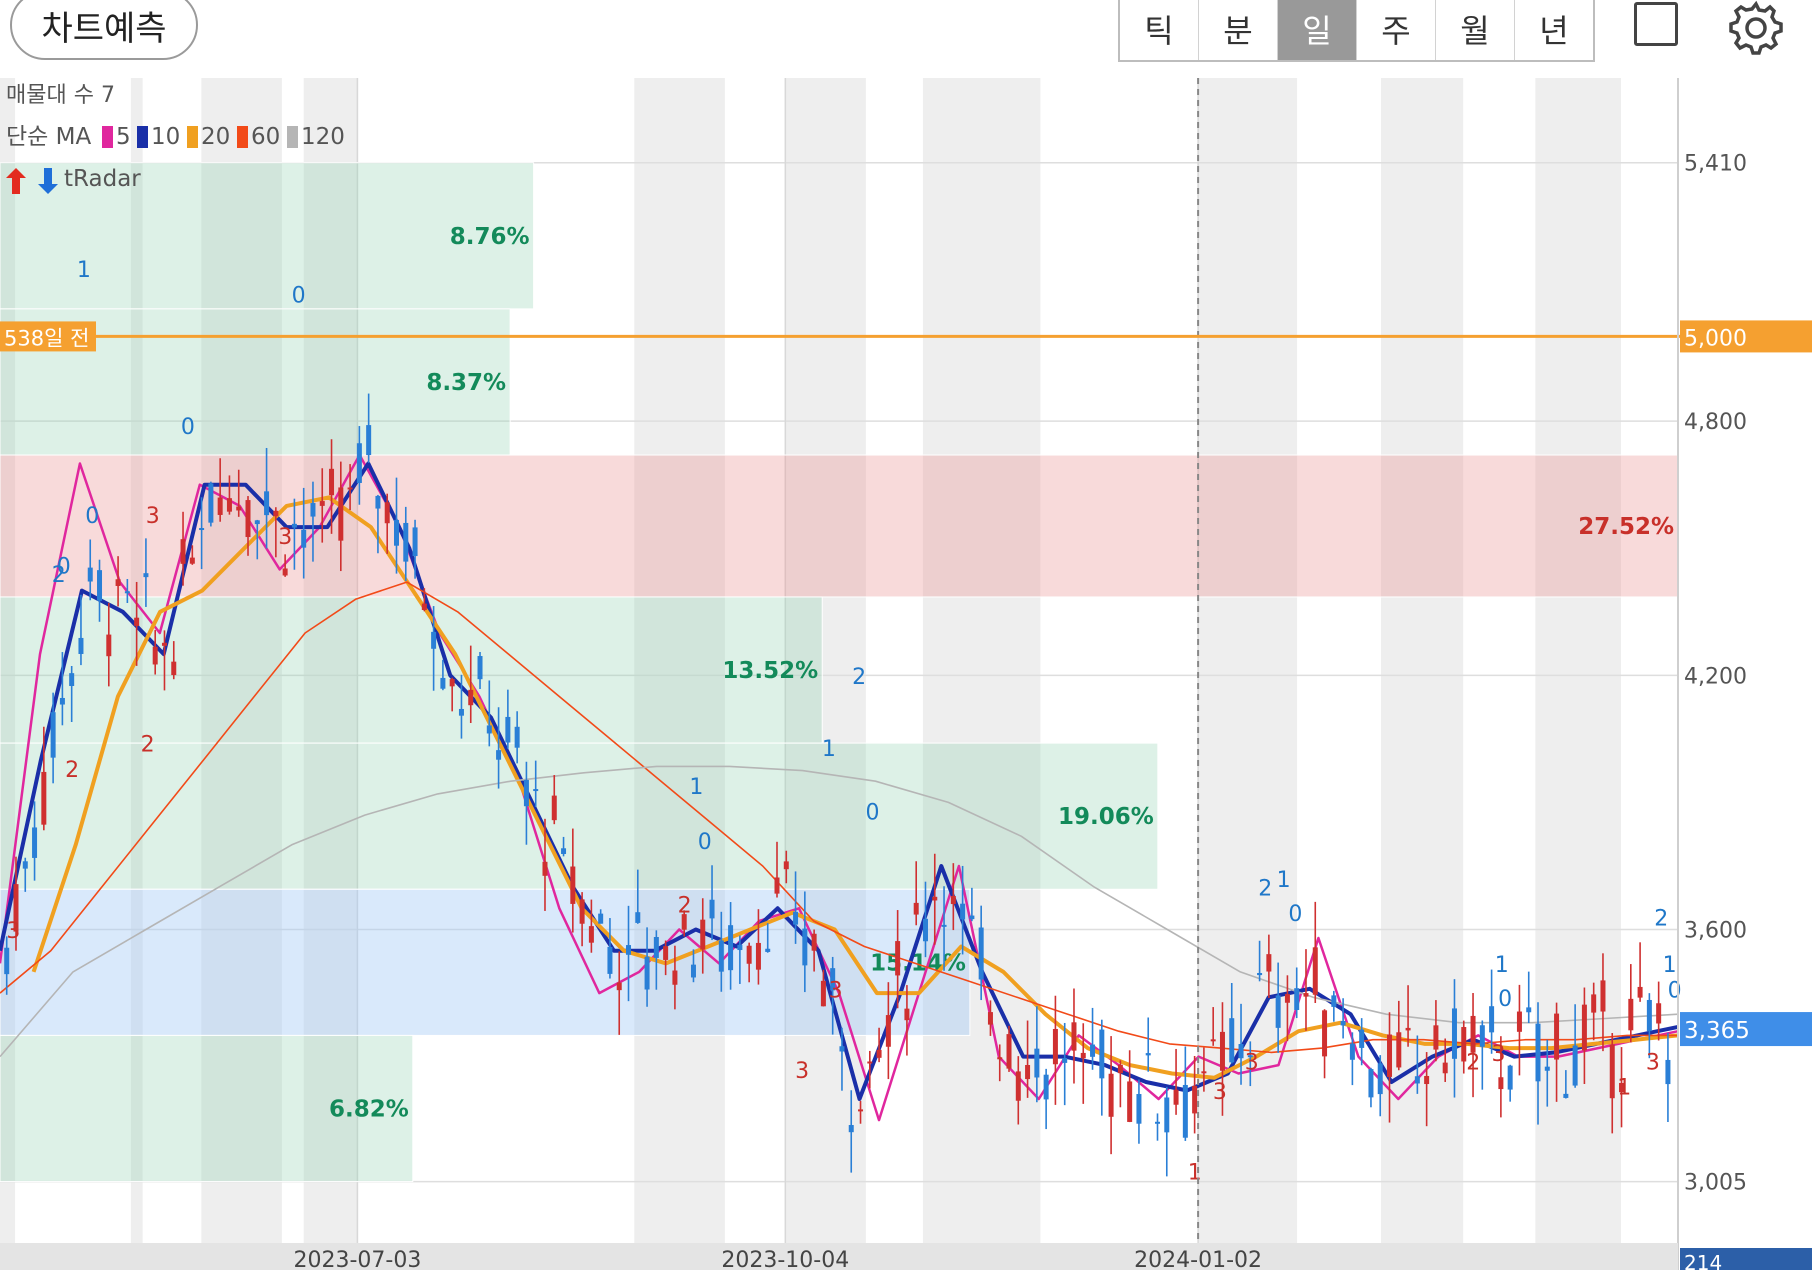 The width and height of the screenshot is (1812, 1274). I want to click on ma-legend-label-5: 5, so click(123, 137).